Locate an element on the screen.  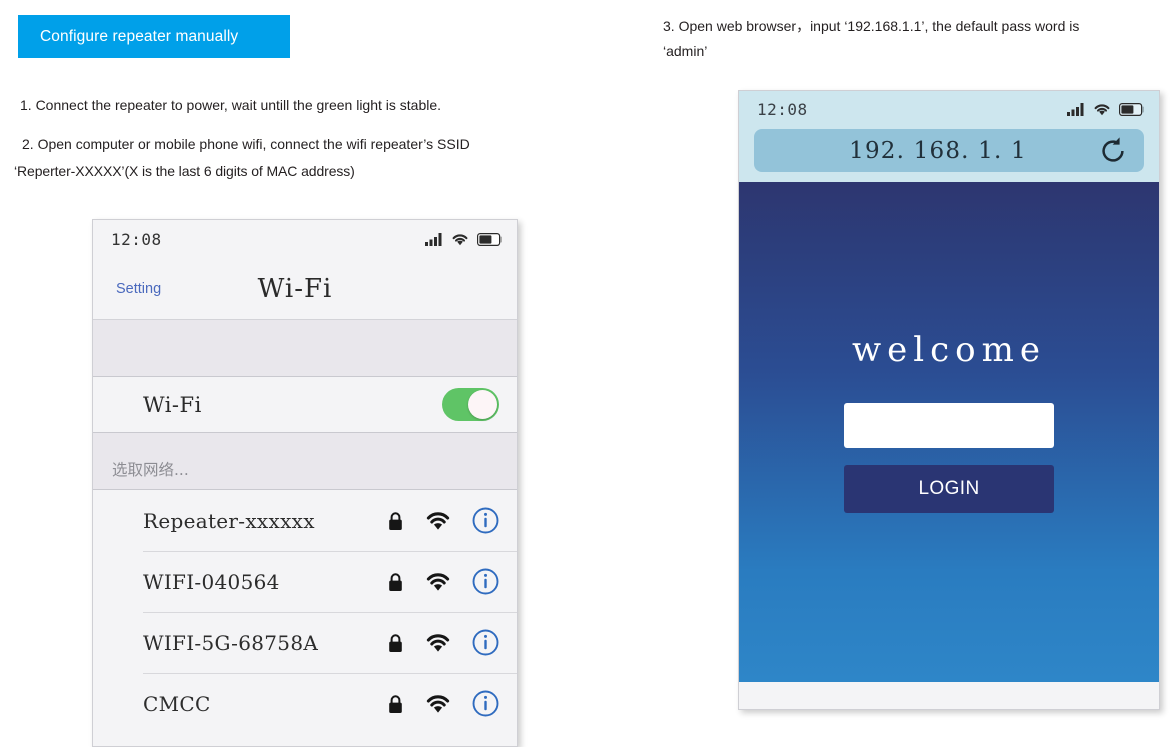
wifi-toggle-label: Wi-Fi is located at coordinates (172, 404).